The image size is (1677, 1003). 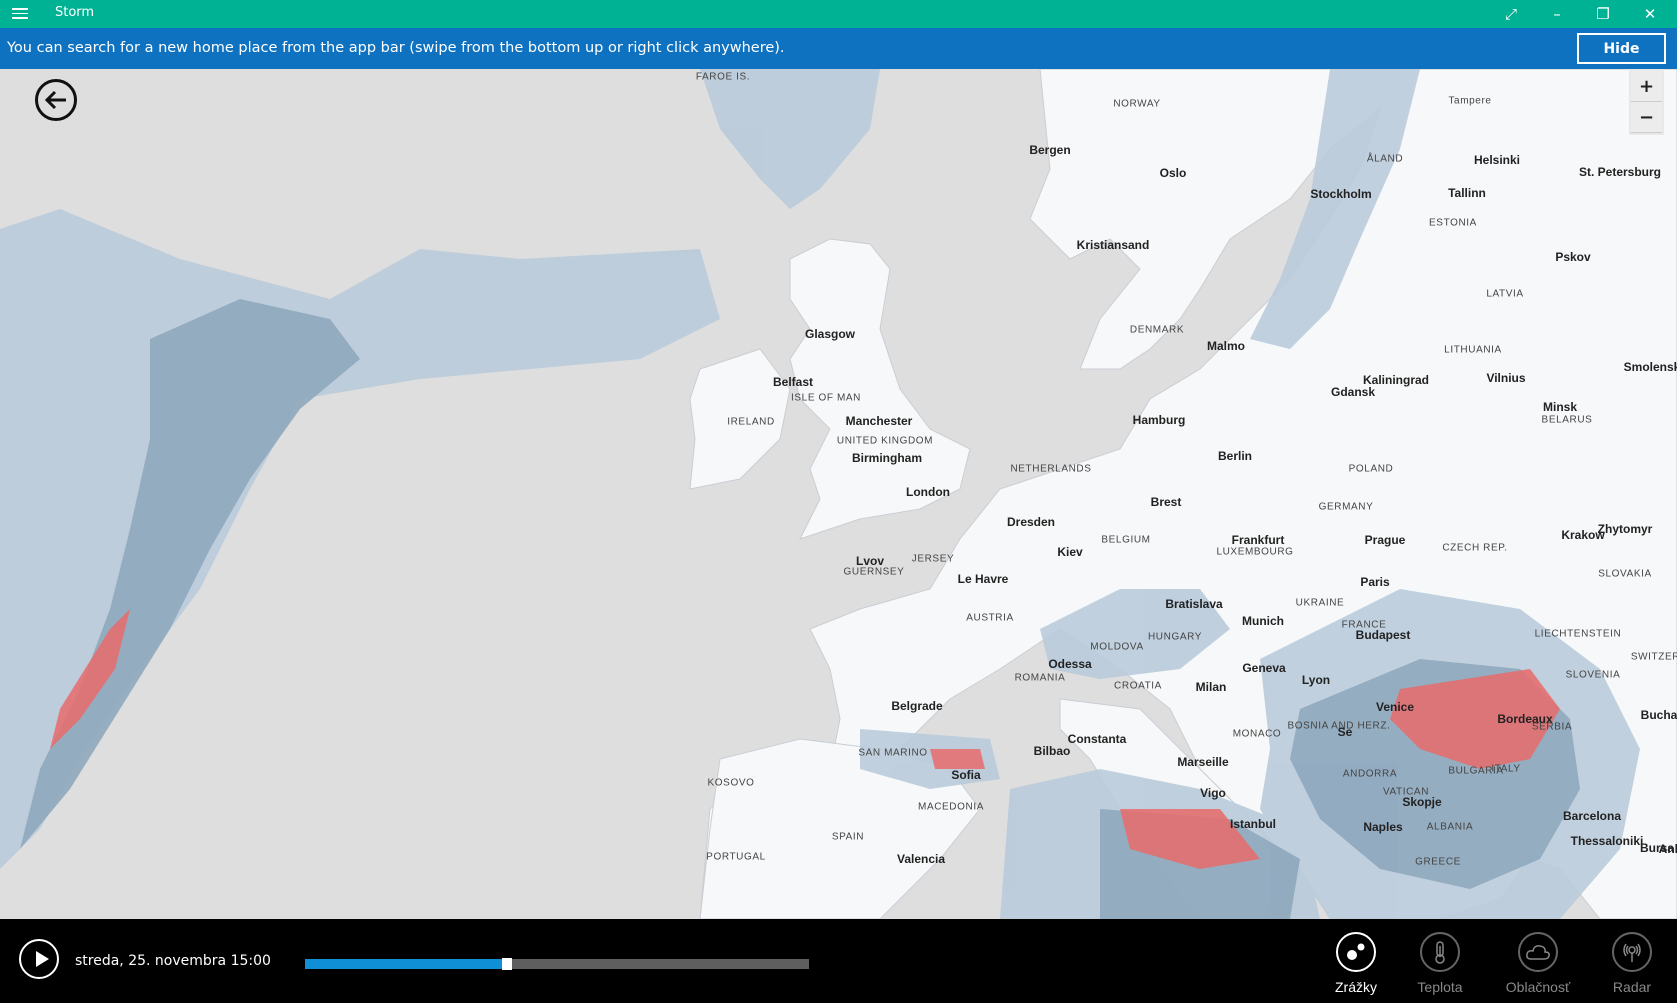 I want to click on nav-precipitation: Zrážky, so click(x=1356, y=961).